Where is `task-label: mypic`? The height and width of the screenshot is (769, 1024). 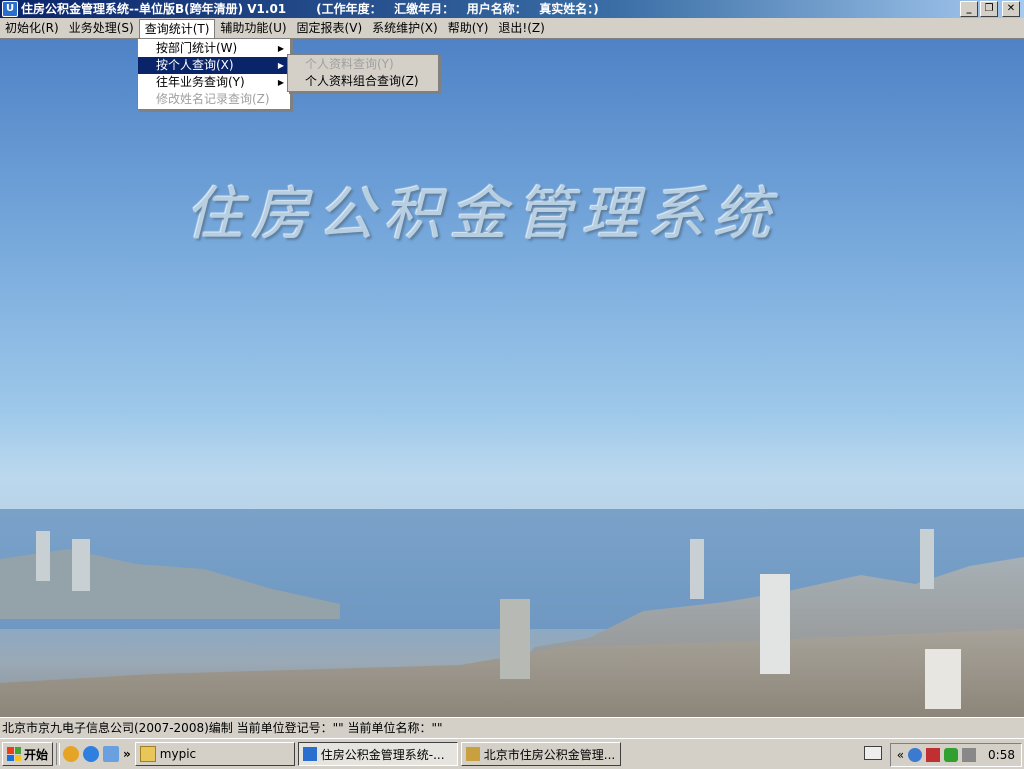 task-label: mypic is located at coordinates (178, 754).